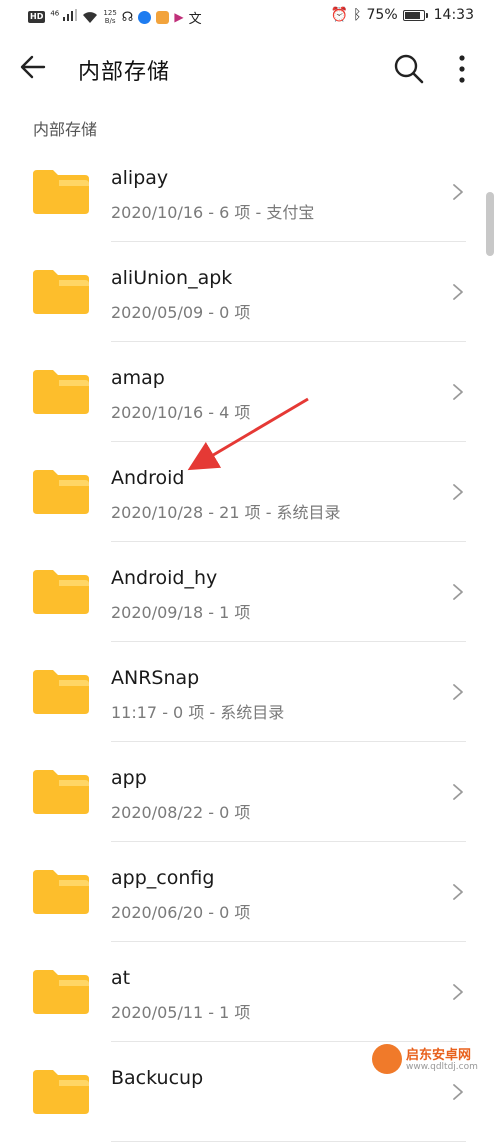 Image resolution: width=500 pixels, height=1142 pixels. What do you see at coordinates (138, 378) in the screenshot?
I see `folder-name: amap` at bounding box center [138, 378].